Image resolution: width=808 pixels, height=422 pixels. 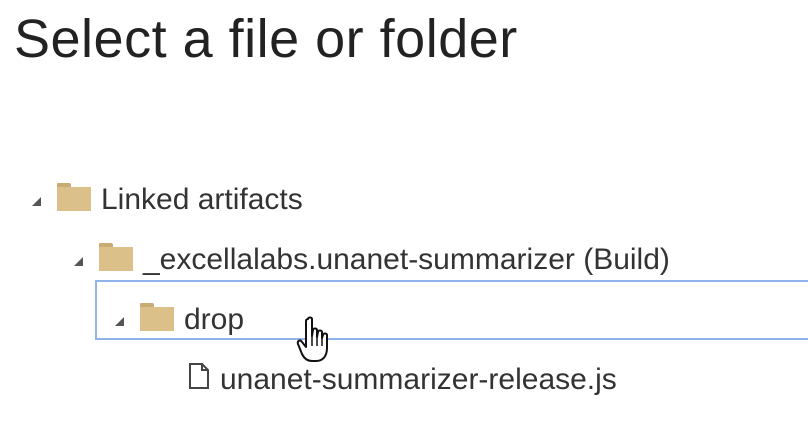 I want to click on file-icon, so click(x=199, y=376).